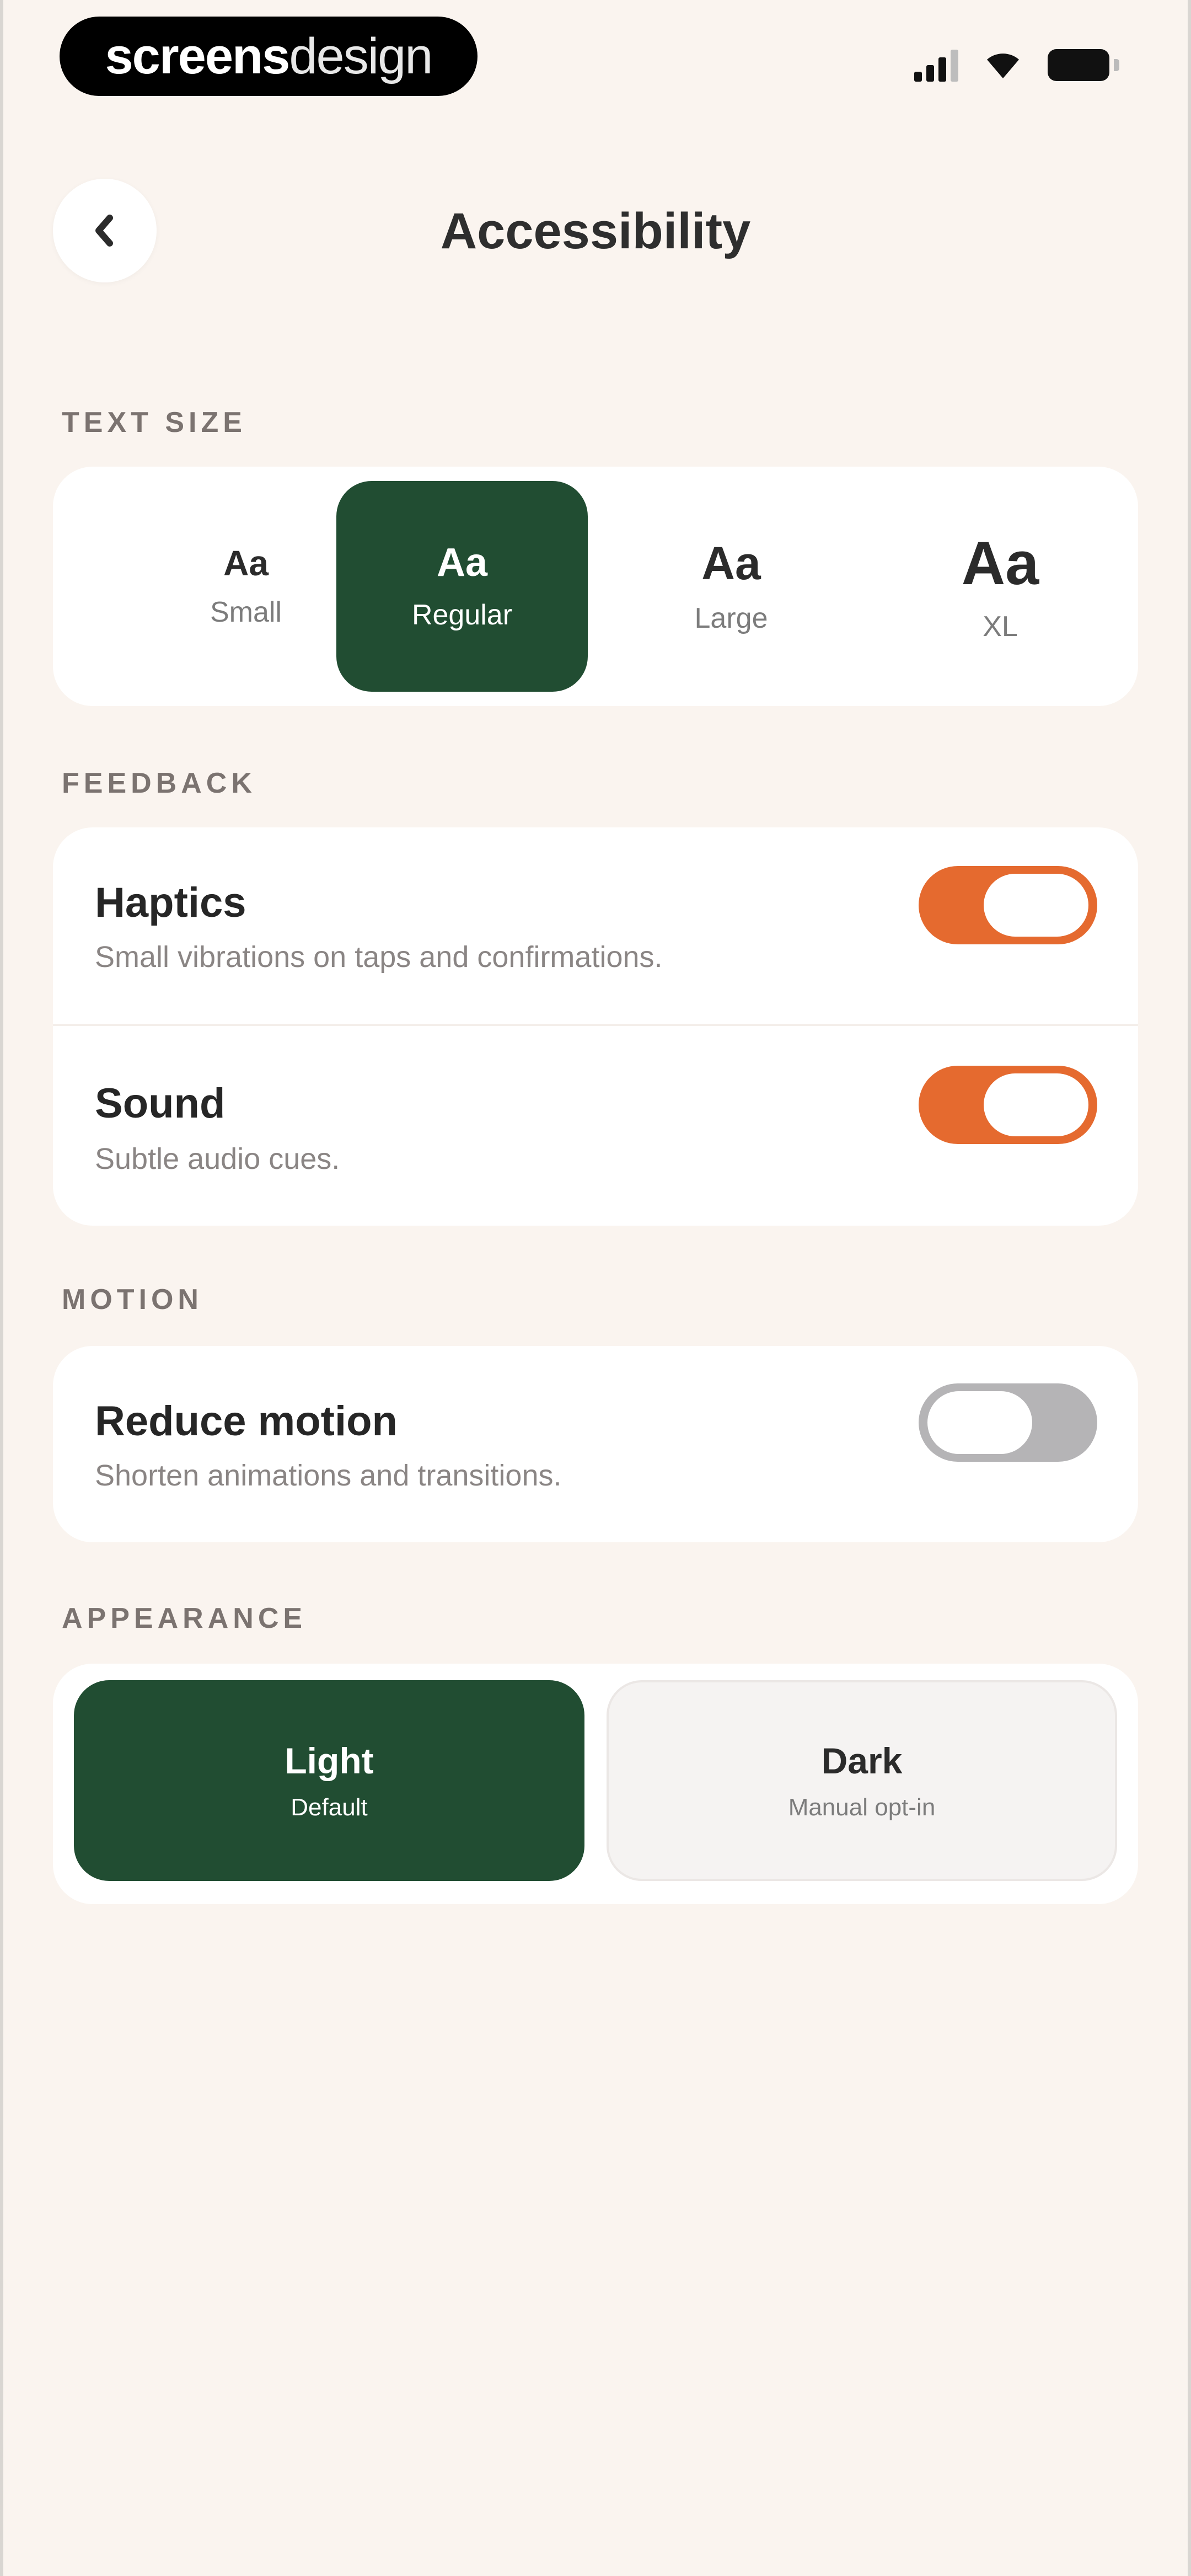  Describe the element at coordinates (247, 1421) in the screenshot. I see `reduce-motion-title: Reduce motion` at that location.